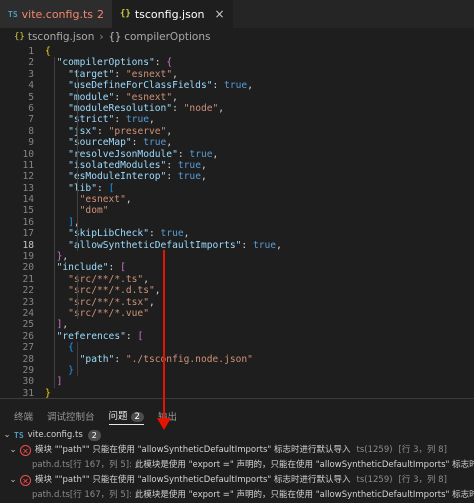  I want to click on code-line: 16 ],, so click(237, 222).